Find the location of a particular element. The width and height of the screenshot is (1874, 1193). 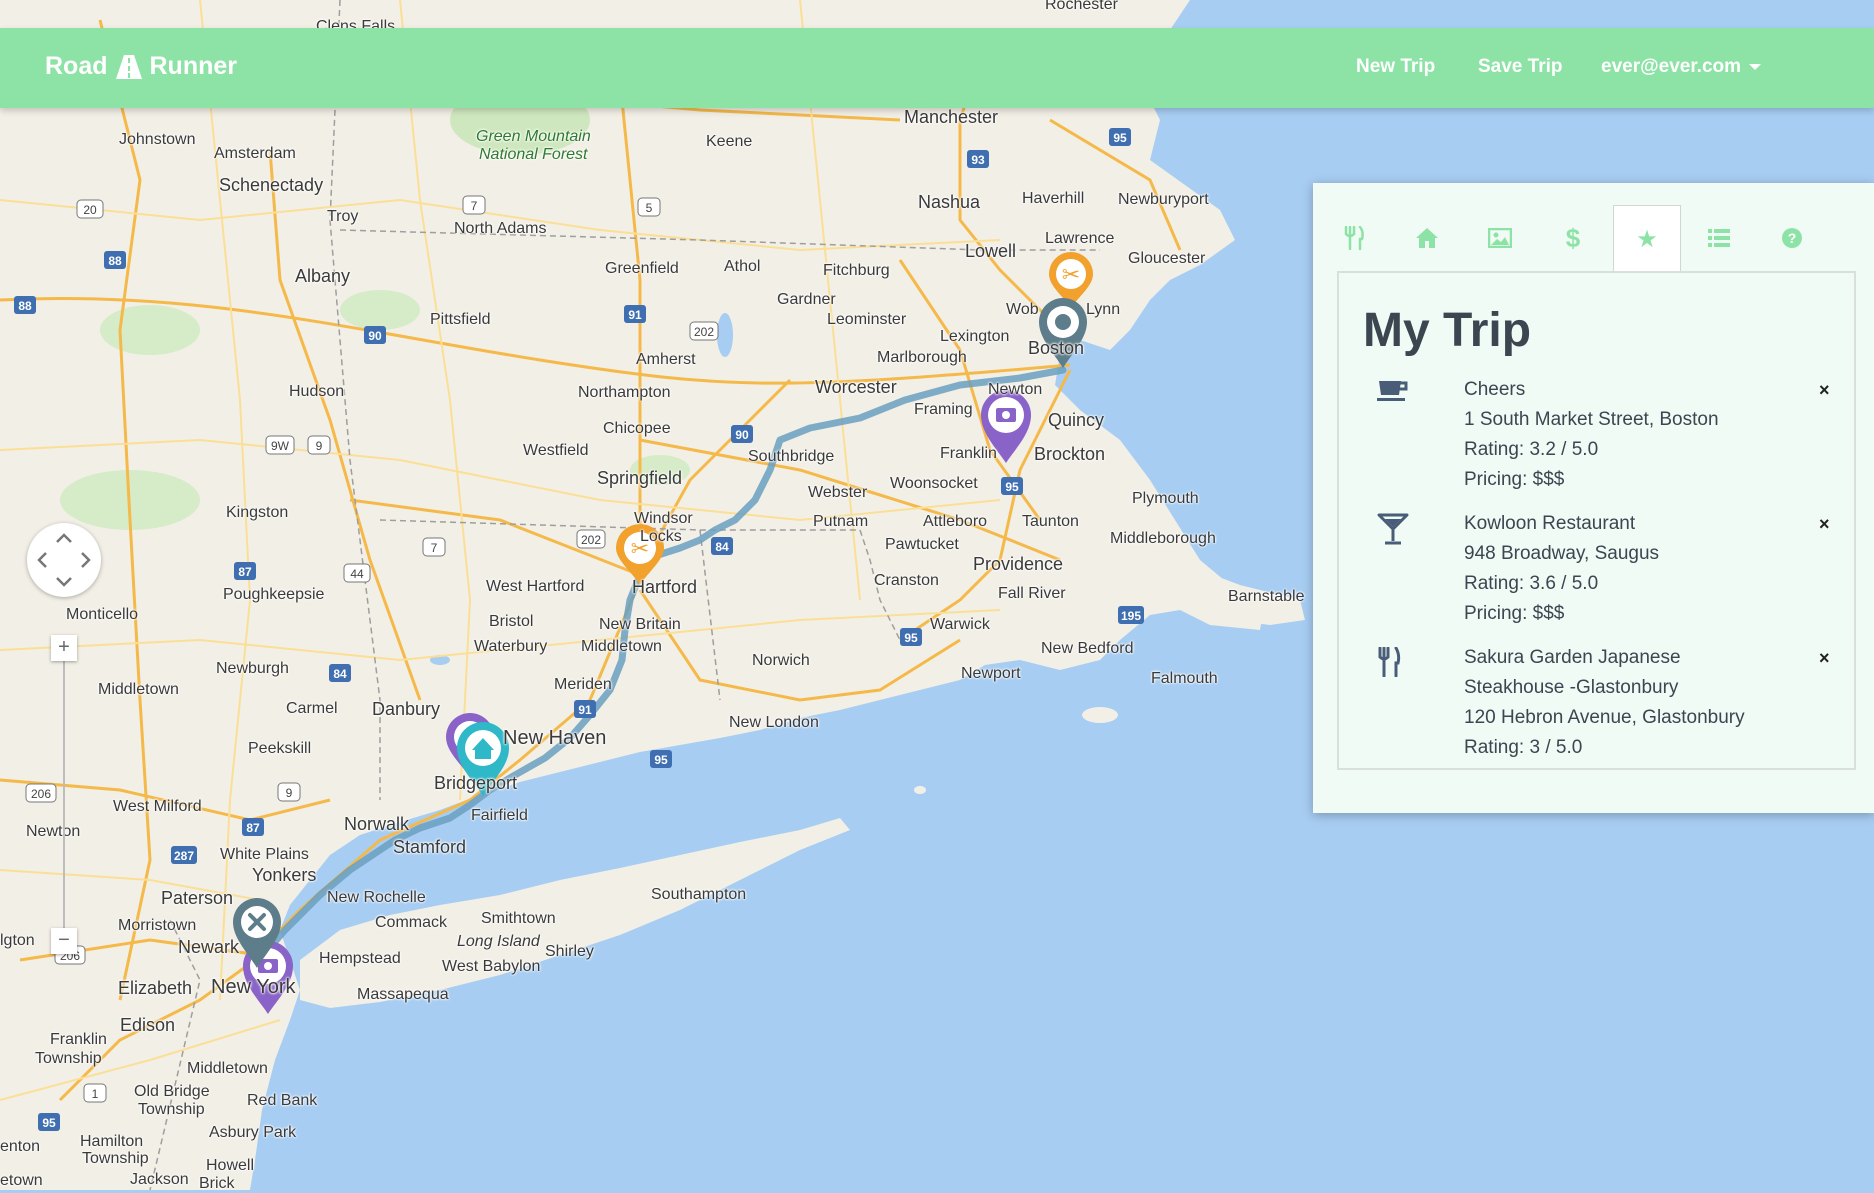

tab-sights is located at coordinates (1500, 238).